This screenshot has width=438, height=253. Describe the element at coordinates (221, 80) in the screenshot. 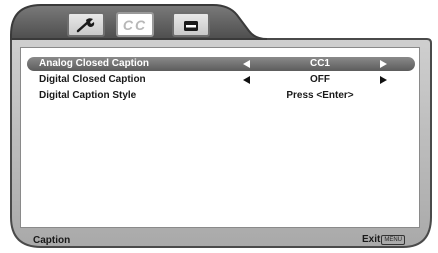

I see `menu-row-digital-closed-caption: Digital Closed Caption OFF` at that location.